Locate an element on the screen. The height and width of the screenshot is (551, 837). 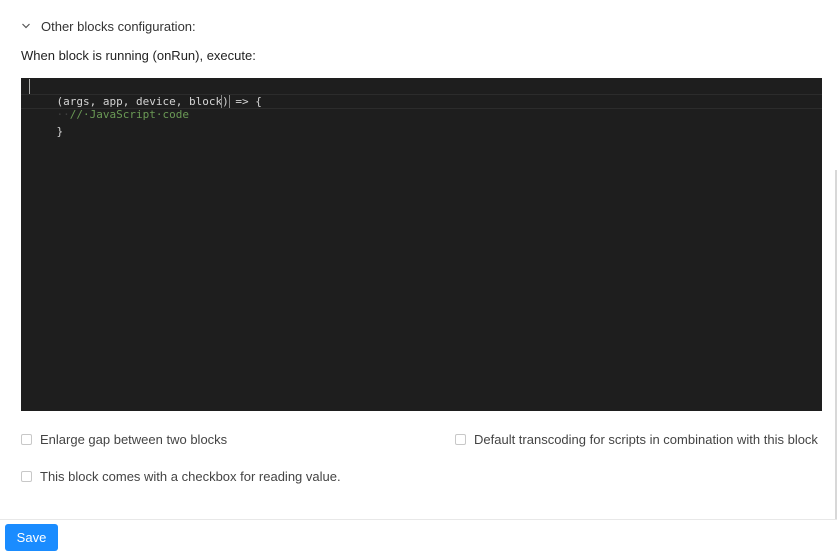
section-title: Other blocks configuration: is located at coordinates (118, 26).